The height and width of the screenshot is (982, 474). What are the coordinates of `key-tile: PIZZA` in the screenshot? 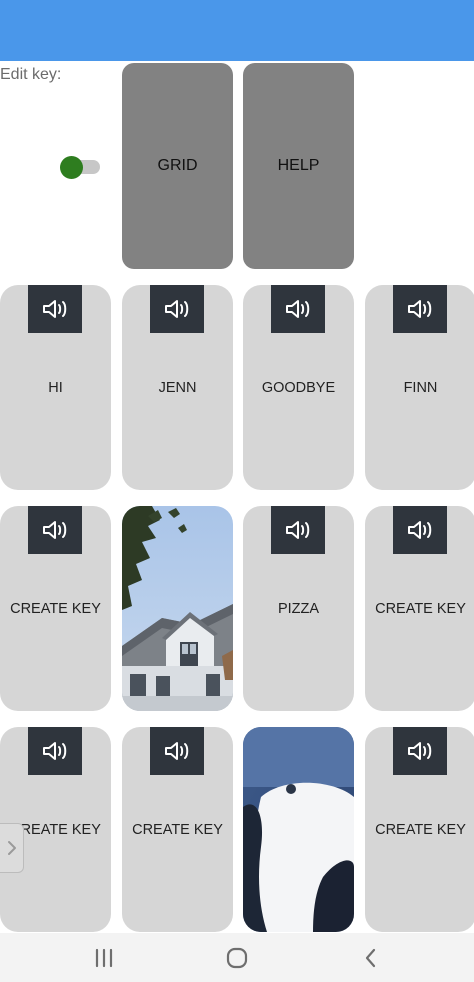 It's located at (298, 608).